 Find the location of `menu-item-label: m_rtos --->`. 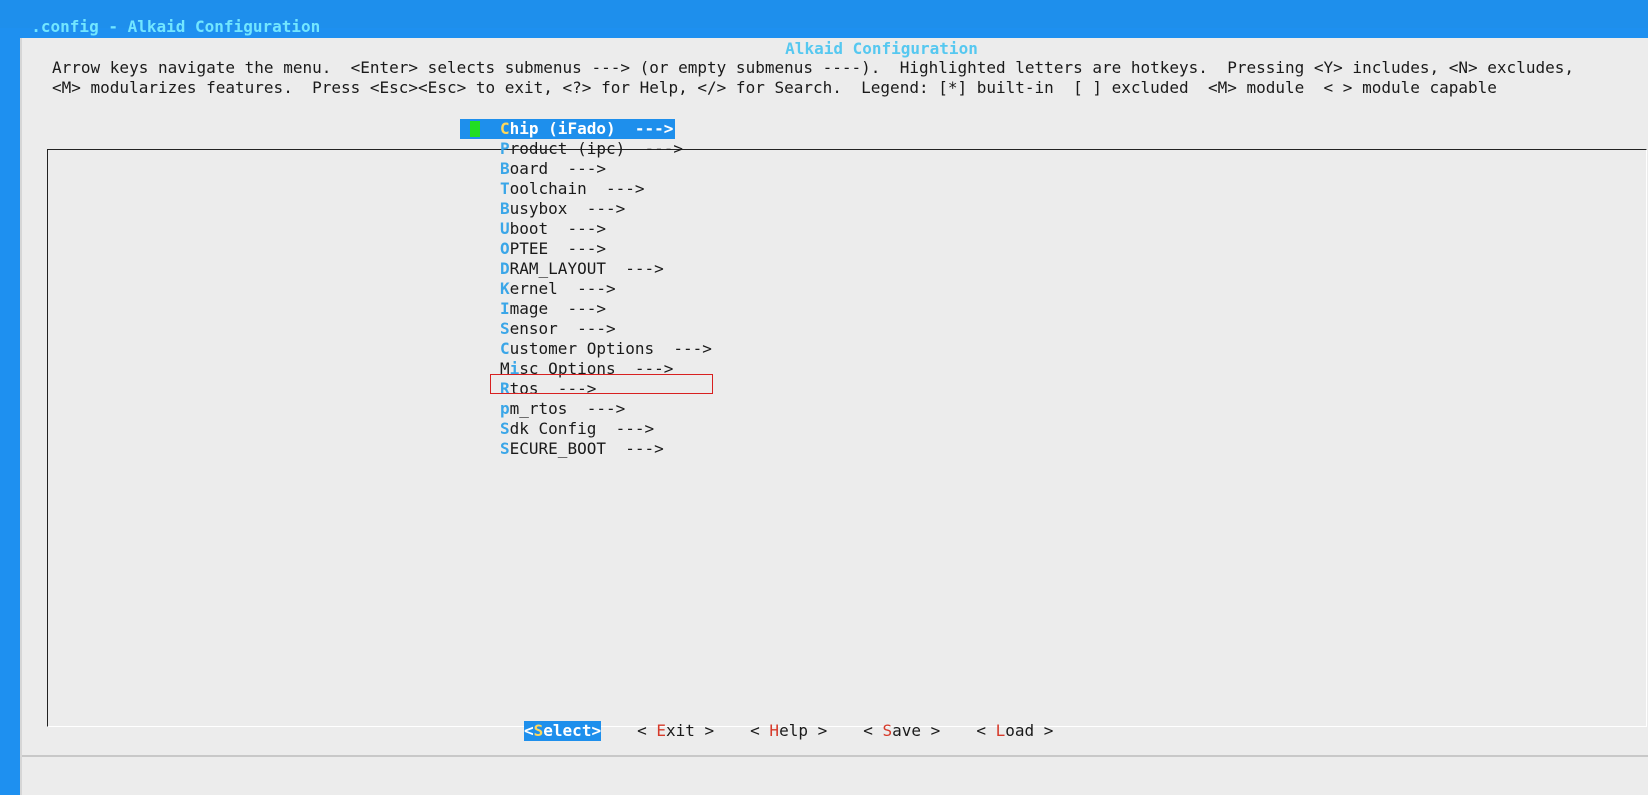

menu-item-label: m_rtos ---> is located at coordinates (567, 408).